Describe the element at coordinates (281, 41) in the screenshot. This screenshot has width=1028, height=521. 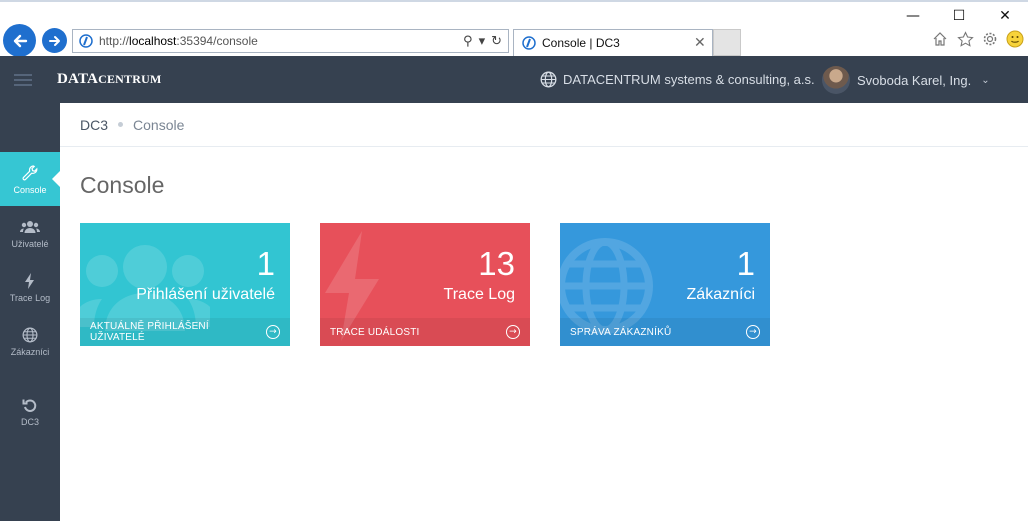
I see `url-text: http://localhost:35394/console` at that location.